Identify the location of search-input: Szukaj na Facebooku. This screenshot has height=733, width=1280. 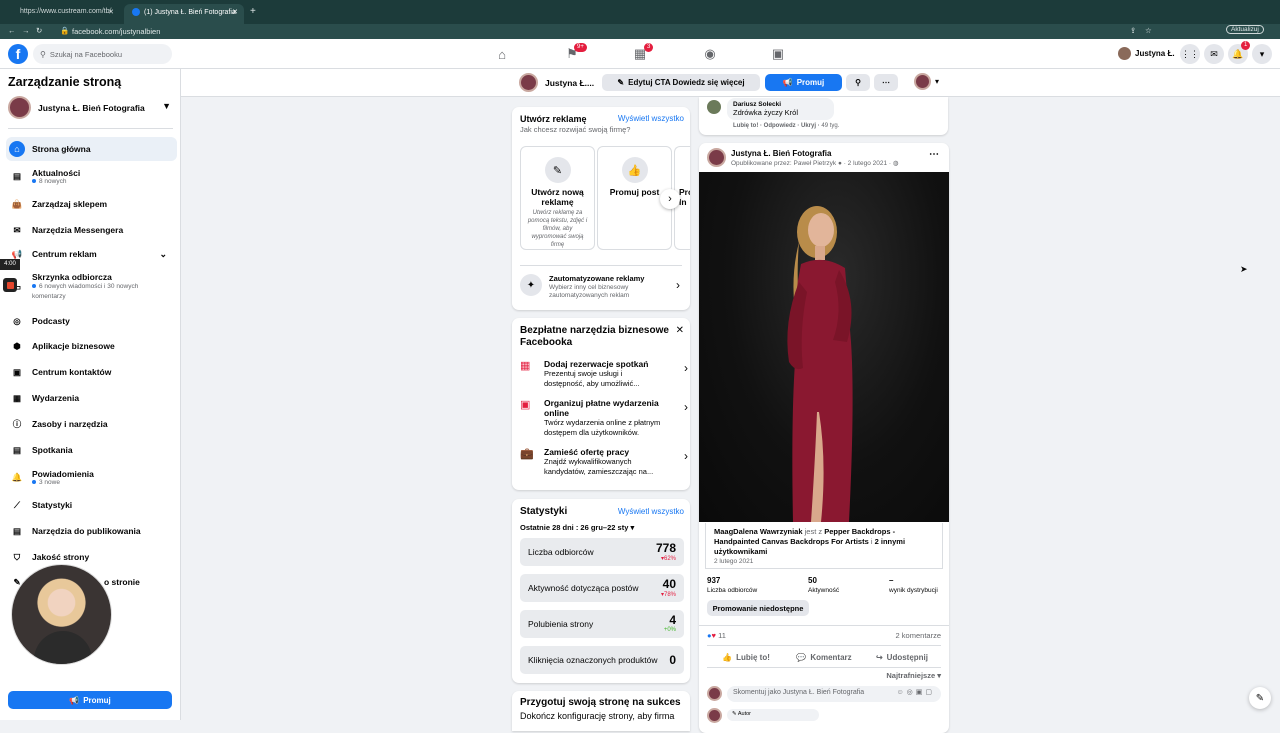
(86, 54).